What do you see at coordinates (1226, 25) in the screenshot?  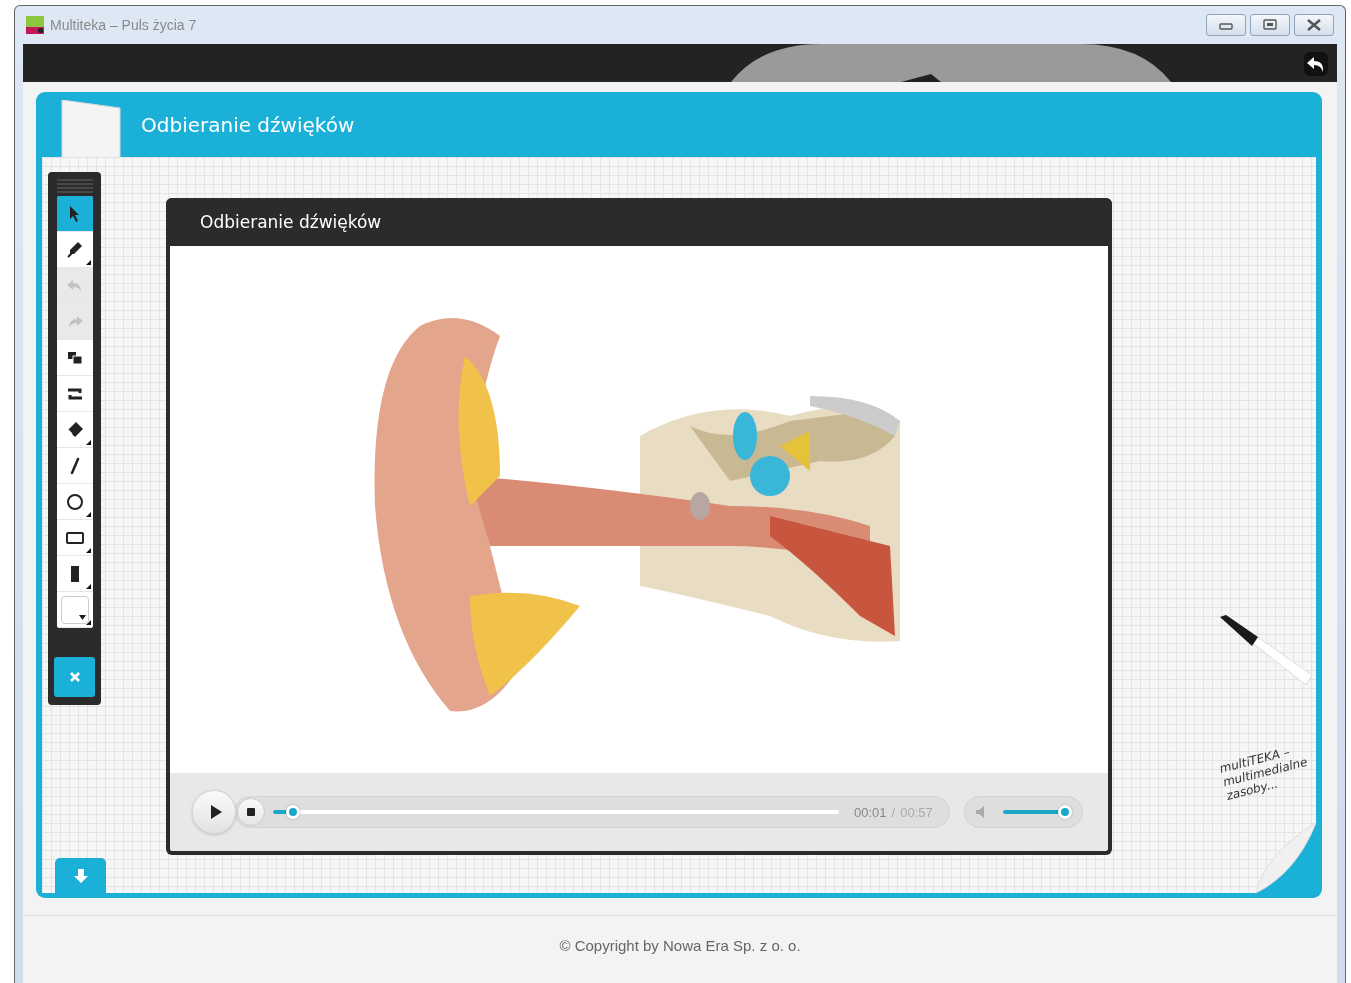 I see `minimize-button` at bounding box center [1226, 25].